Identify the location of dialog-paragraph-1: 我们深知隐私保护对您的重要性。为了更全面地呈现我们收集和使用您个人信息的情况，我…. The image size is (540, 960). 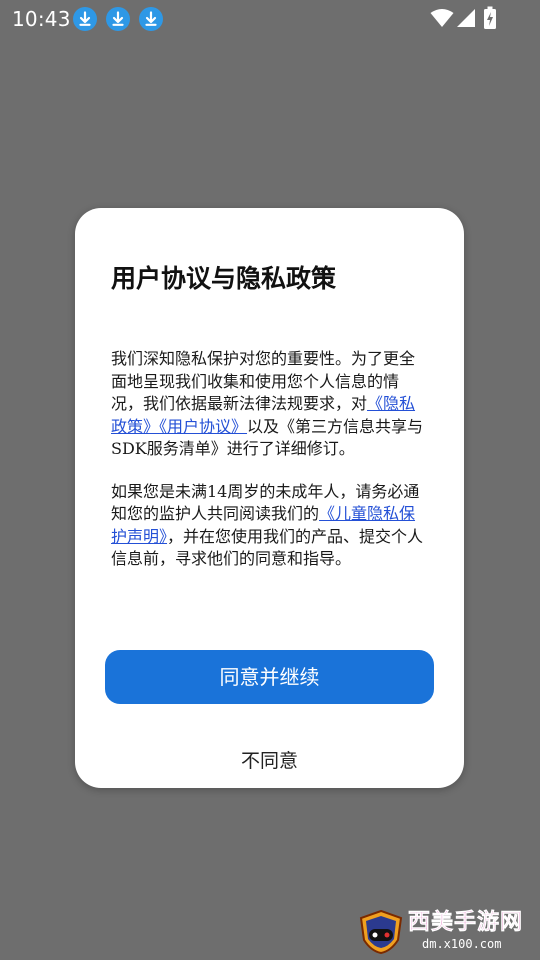
(270, 404).